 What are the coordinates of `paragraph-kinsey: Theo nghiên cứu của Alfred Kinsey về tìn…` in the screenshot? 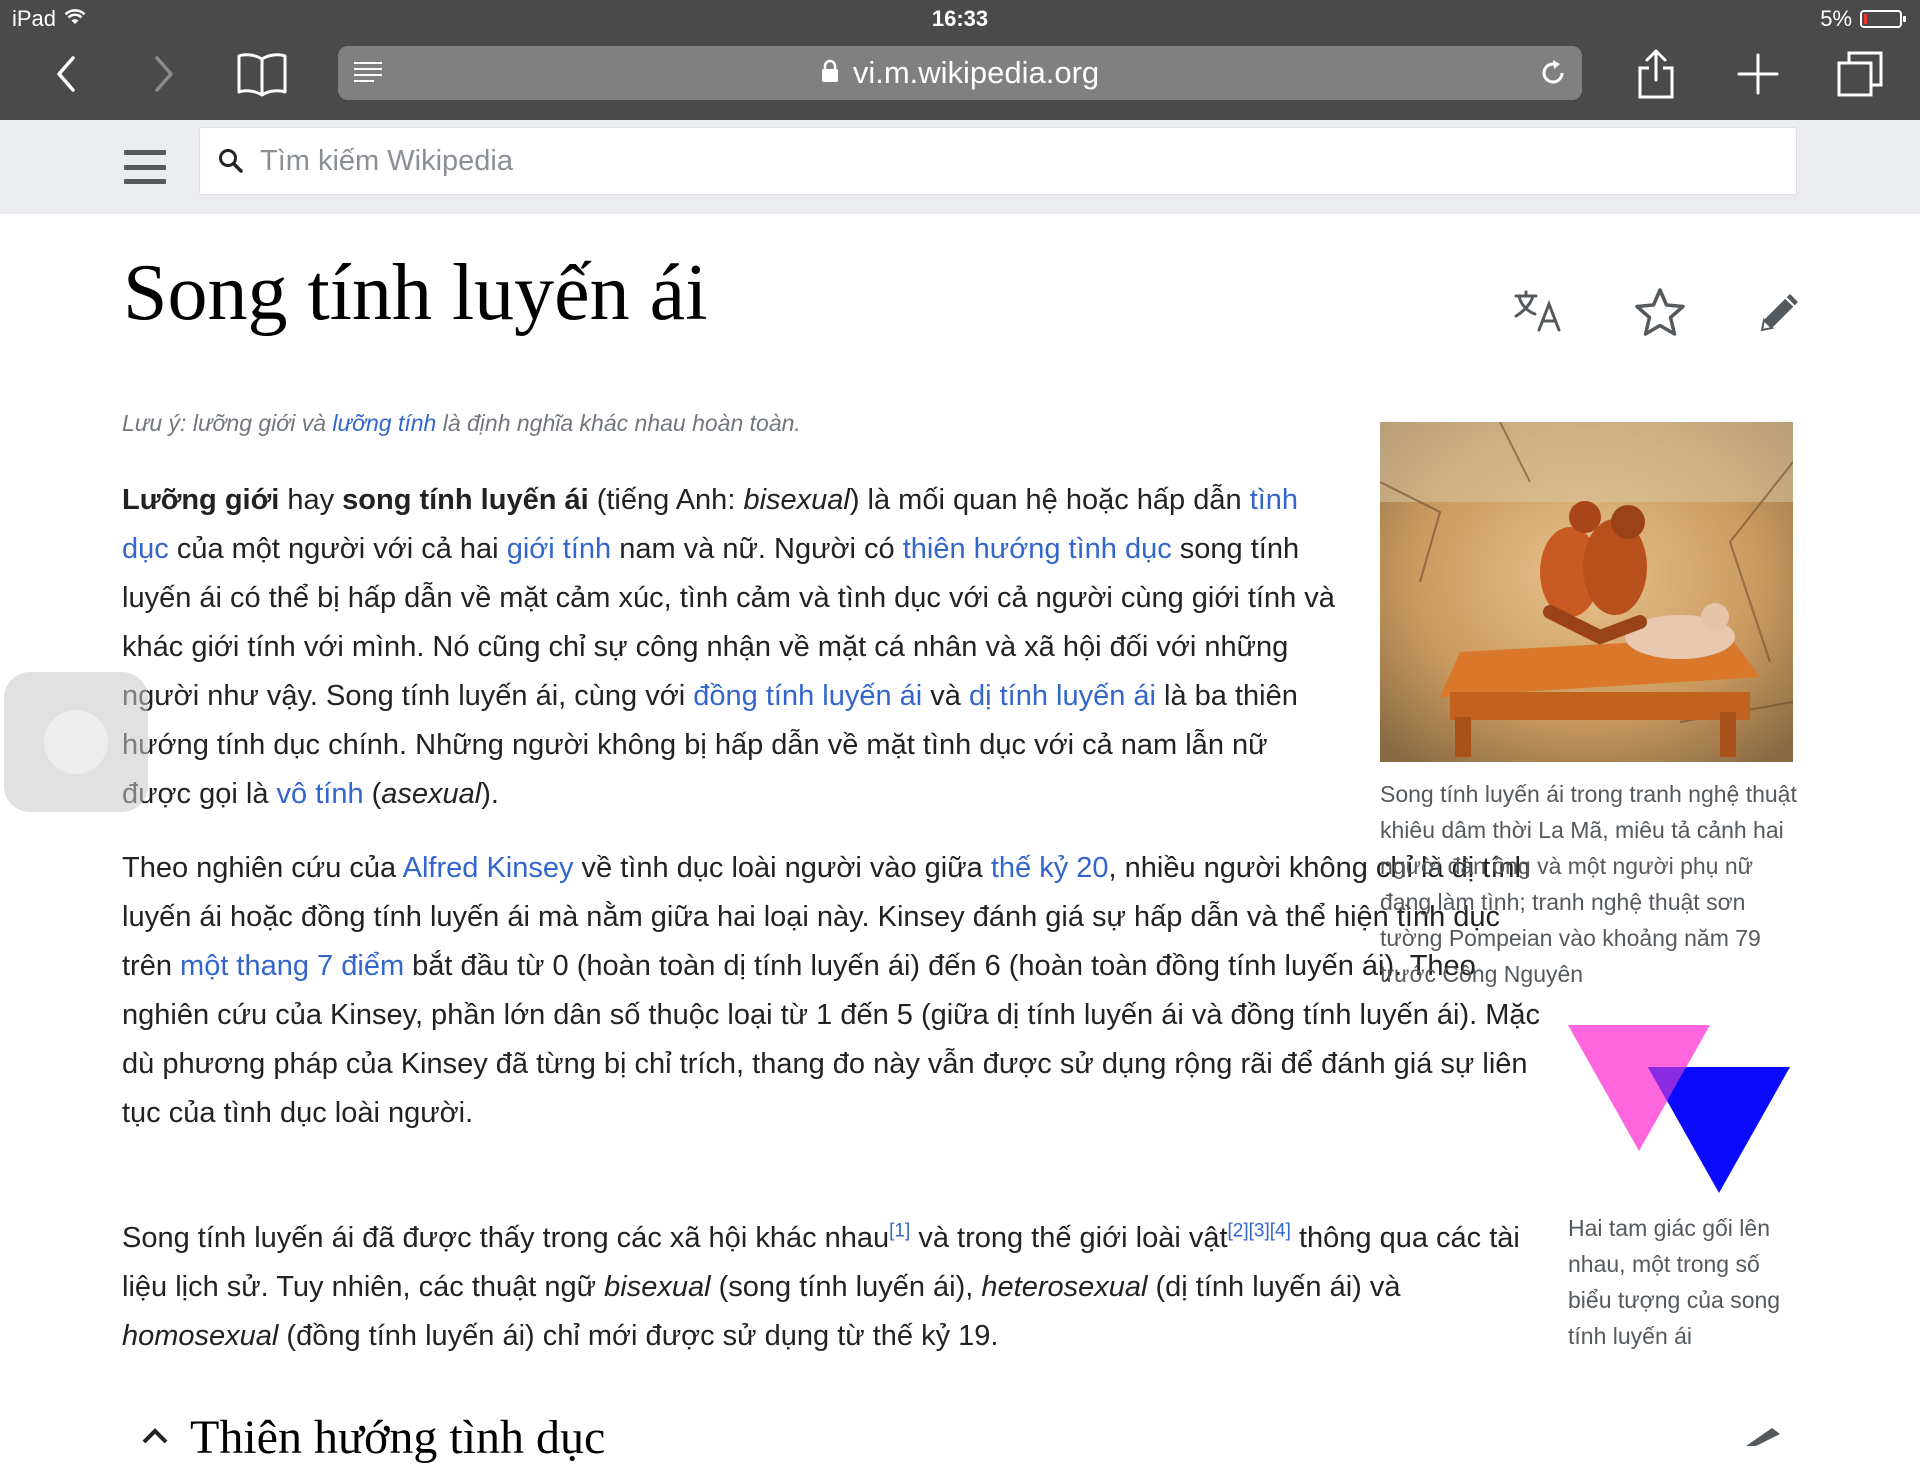 It's located at (831, 990).